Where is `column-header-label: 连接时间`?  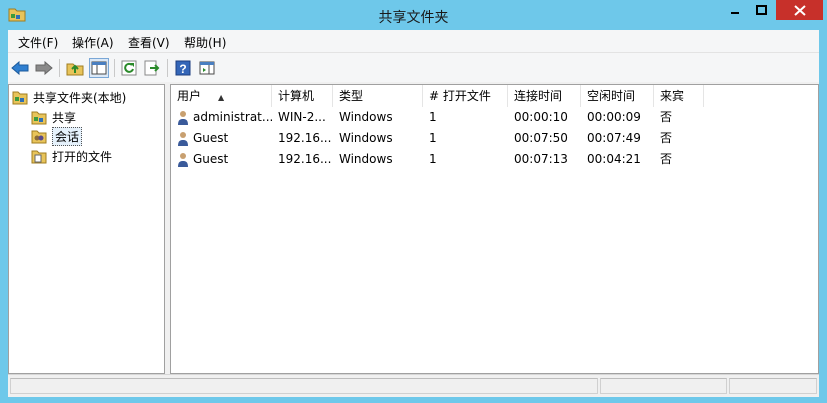 column-header-label: 连接时间 is located at coordinates (538, 96).